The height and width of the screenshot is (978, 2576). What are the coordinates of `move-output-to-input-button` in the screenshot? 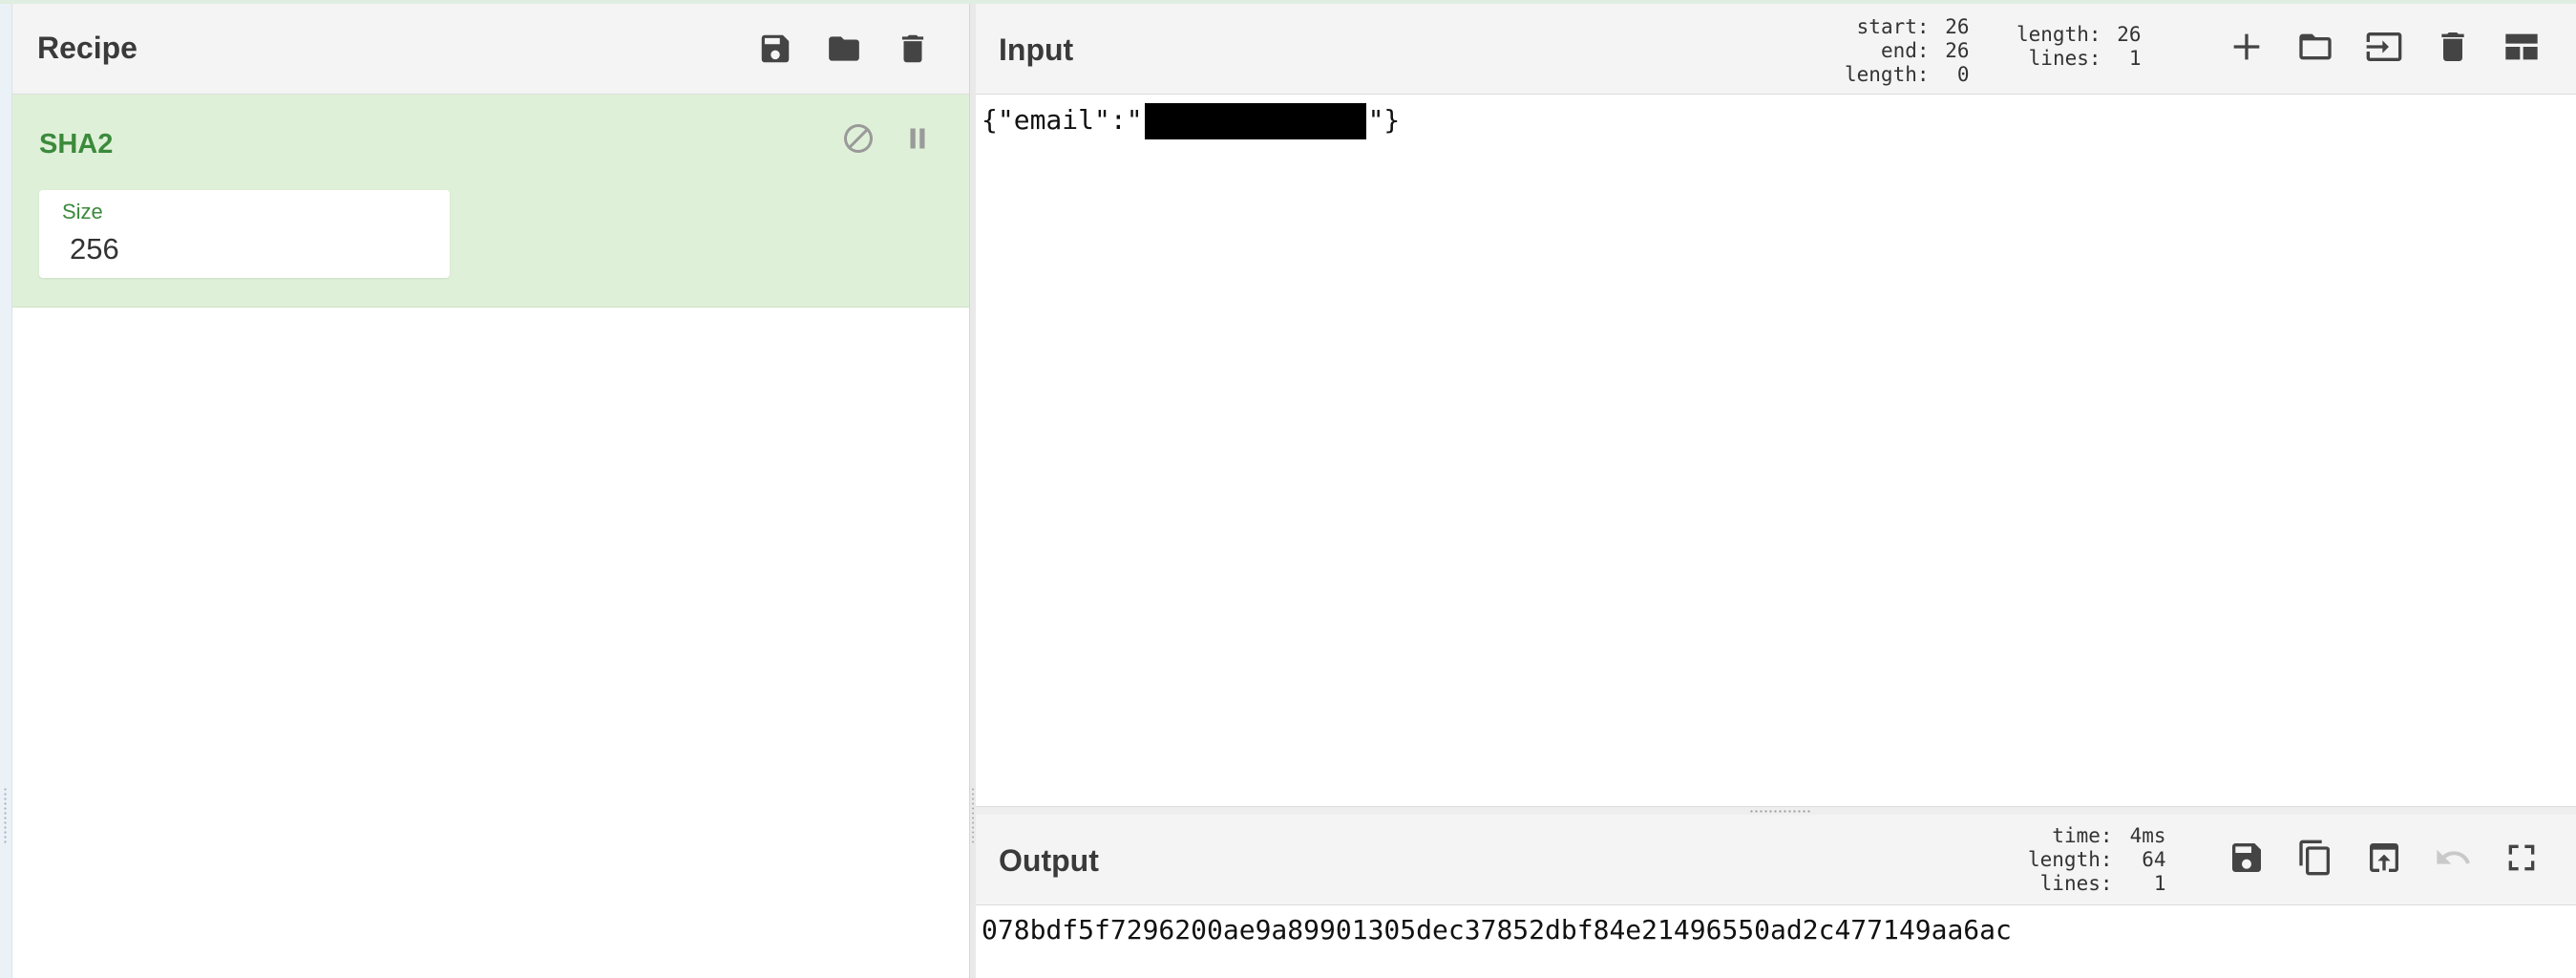 It's located at (2384, 858).